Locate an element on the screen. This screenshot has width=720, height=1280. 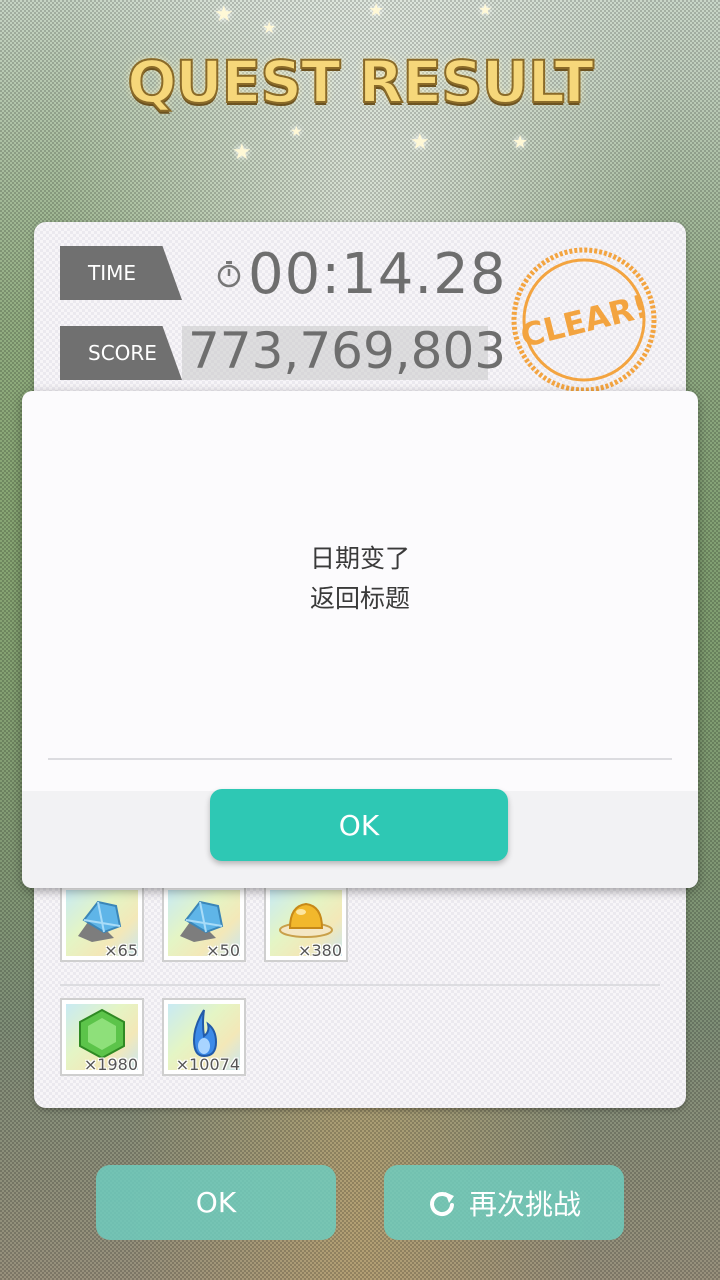
item-quantity: ×50 is located at coordinates (223, 950).